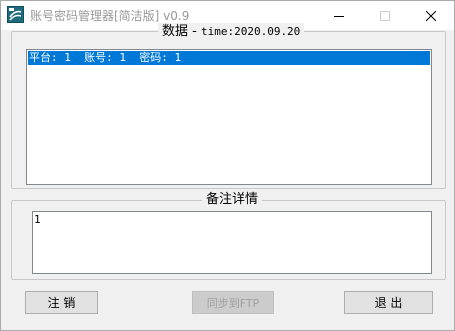  I want to click on minimize-icon, so click(339, 16).